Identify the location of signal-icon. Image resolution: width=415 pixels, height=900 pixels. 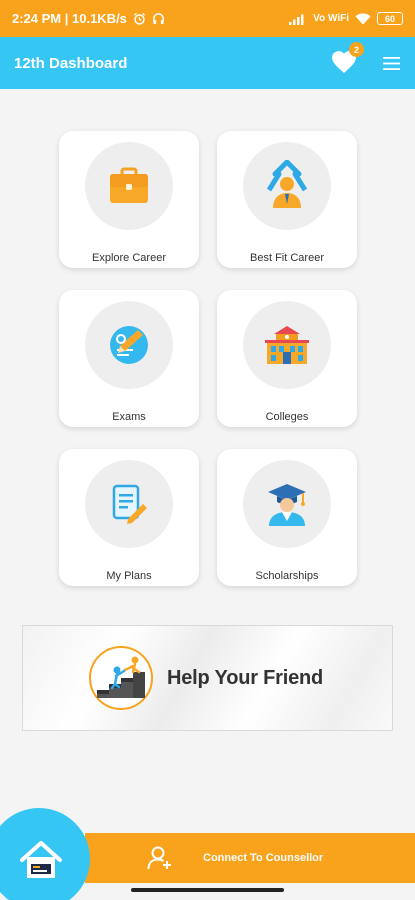
(296, 19).